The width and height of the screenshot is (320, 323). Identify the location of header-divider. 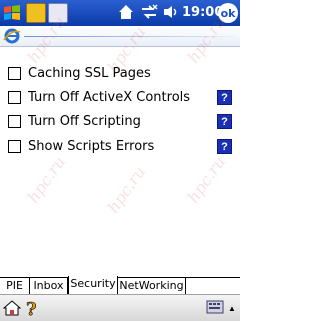
(129, 36).